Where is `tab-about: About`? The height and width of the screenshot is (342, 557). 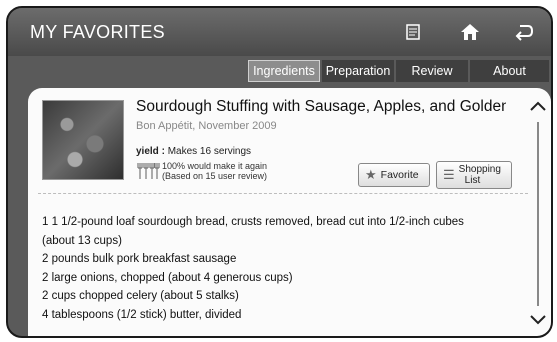 tab-about: About is located at coordinates (509, 71).